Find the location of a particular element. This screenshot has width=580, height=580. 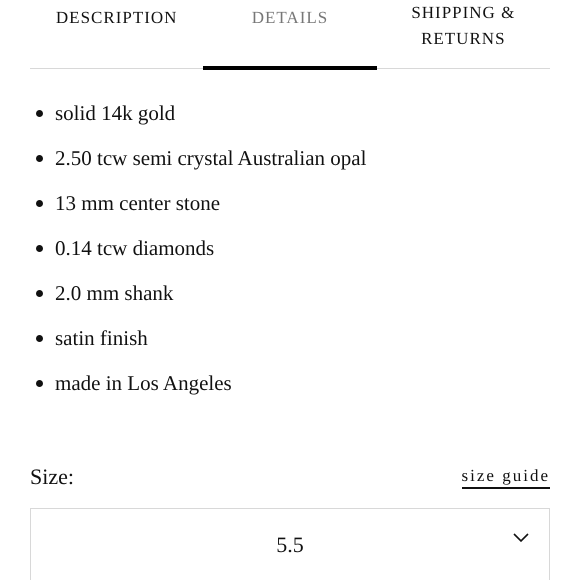

detail-text: made in Los Angeles is located at coordinates (143, 383).